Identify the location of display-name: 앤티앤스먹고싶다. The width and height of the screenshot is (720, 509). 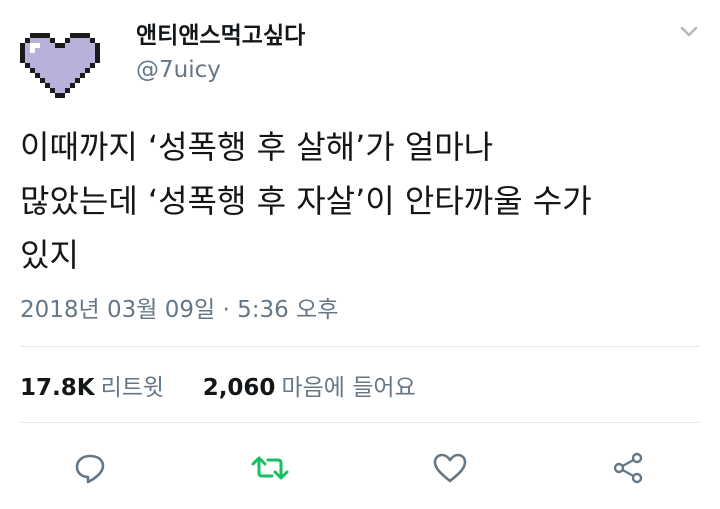
(220, 33).